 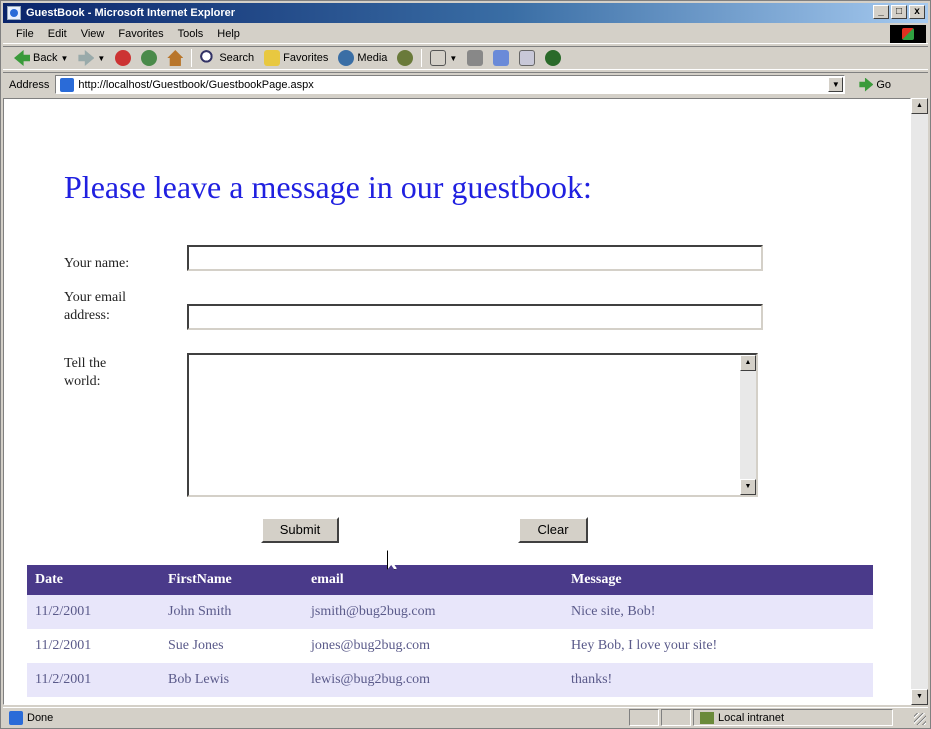 What do you see at coordinates (475, 258) in the screenshot?
I see `name-input` at bounding box center [475, 258].